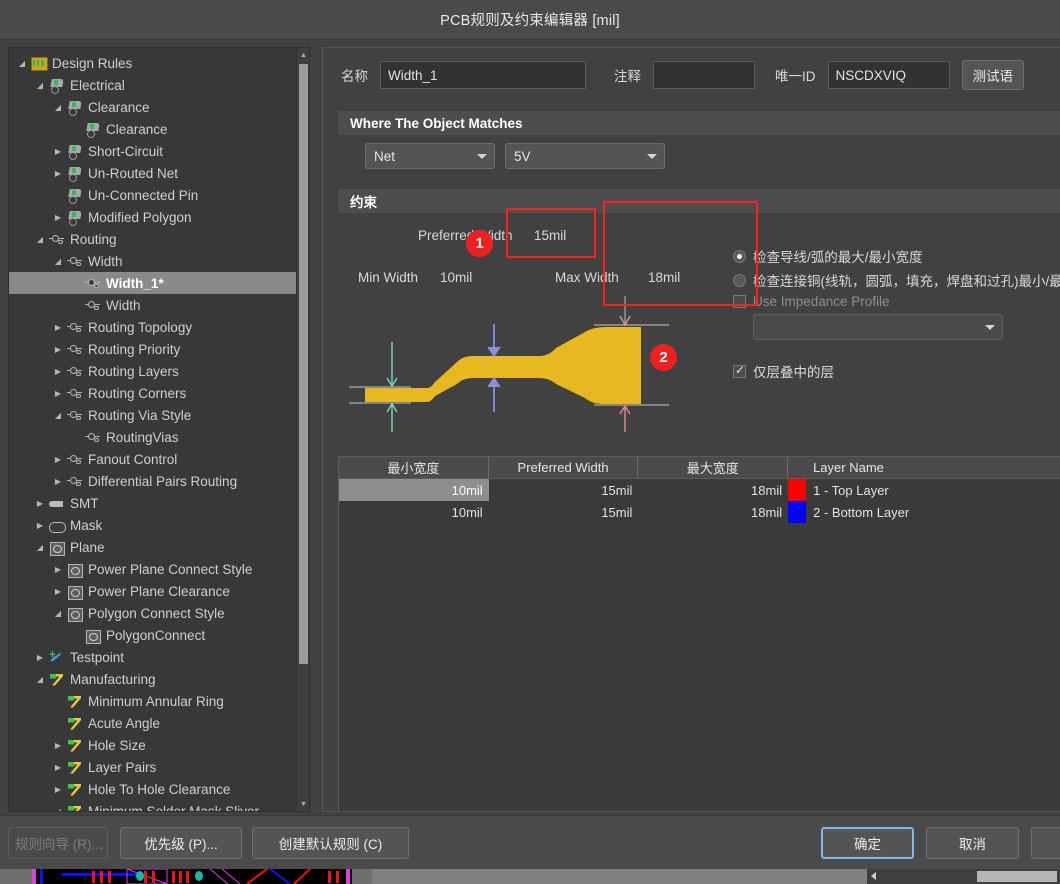 The width and height of the screenshot is (1060, 884). Describe the element at coordinates (888, 75) in the screenshot. I see `rule-uid-input` at that location.